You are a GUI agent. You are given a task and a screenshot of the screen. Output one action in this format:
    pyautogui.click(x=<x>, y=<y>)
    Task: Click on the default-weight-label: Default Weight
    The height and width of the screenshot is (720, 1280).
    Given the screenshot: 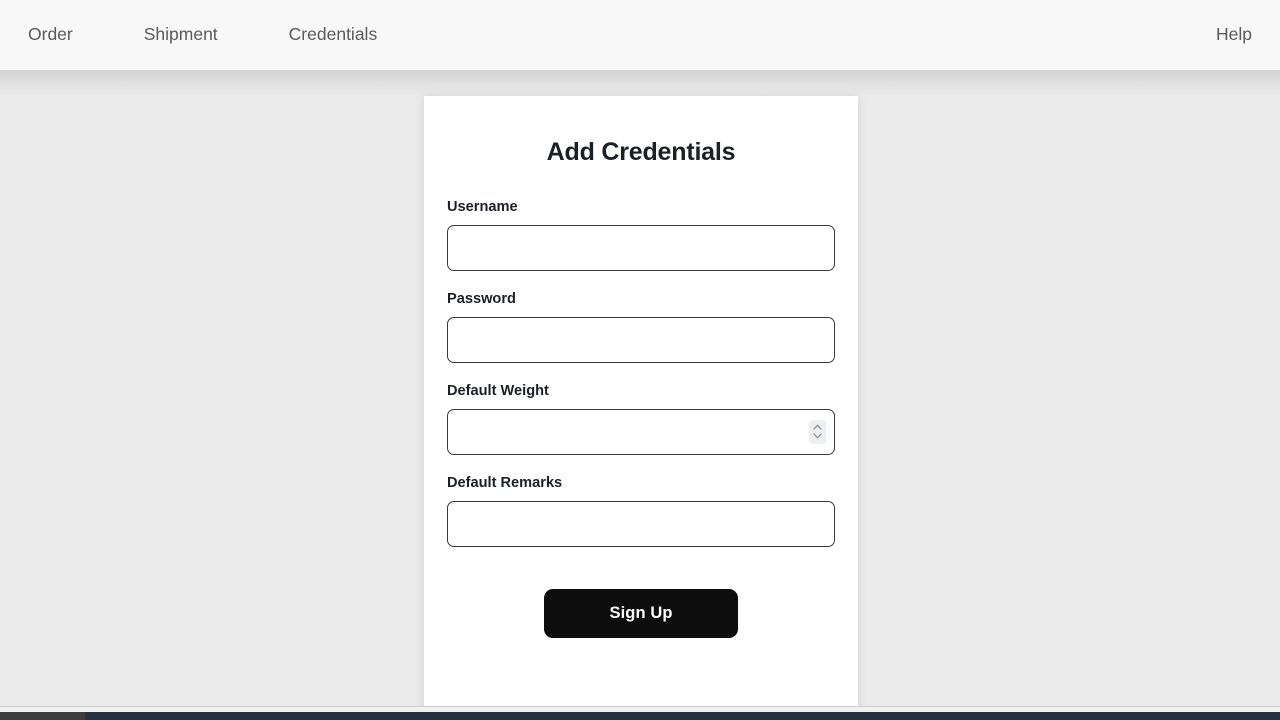 What is the action you would take?
    pyautogui.click(x=498, y=391)
    